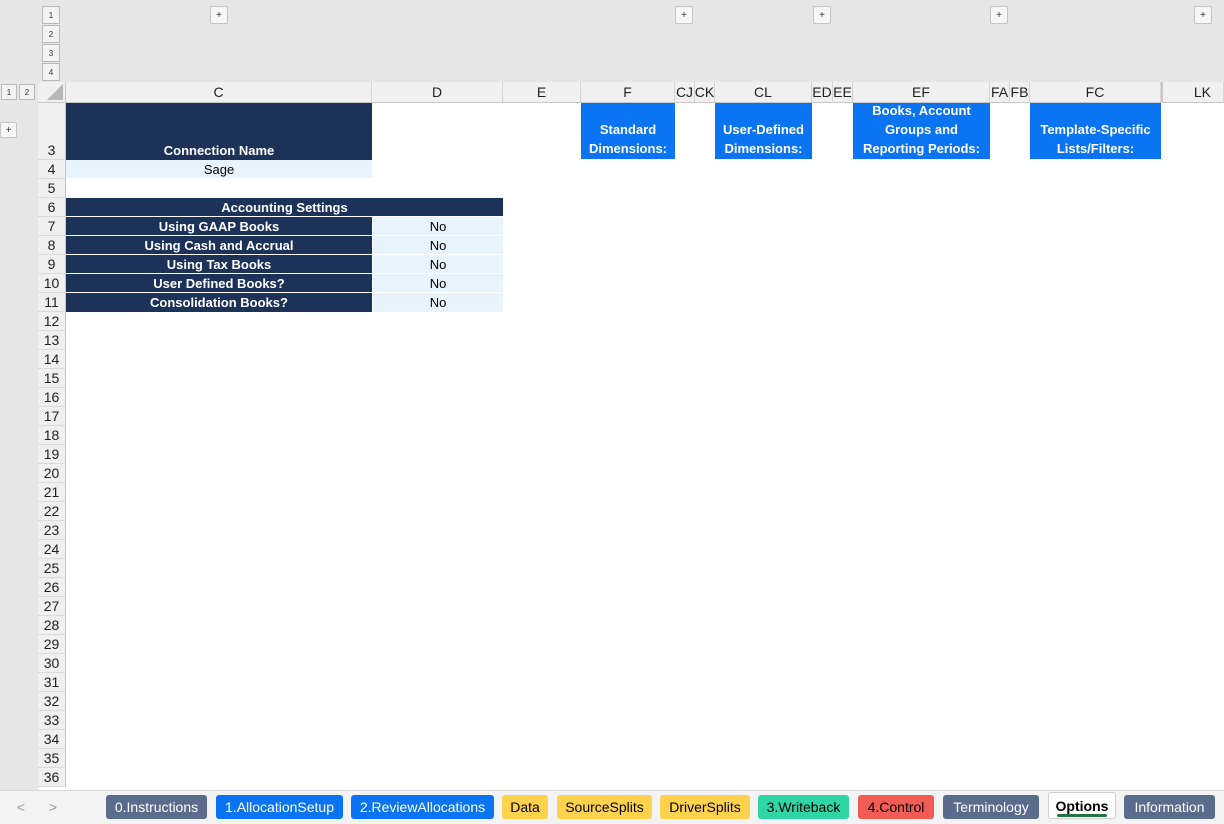 The height and width of the screenshot is (824, 1224). What do you see at coordinates (921, 148) in the screenshot?
I see `books-header-line-3: Reporting Periods:` at bounding box center [921, 148].